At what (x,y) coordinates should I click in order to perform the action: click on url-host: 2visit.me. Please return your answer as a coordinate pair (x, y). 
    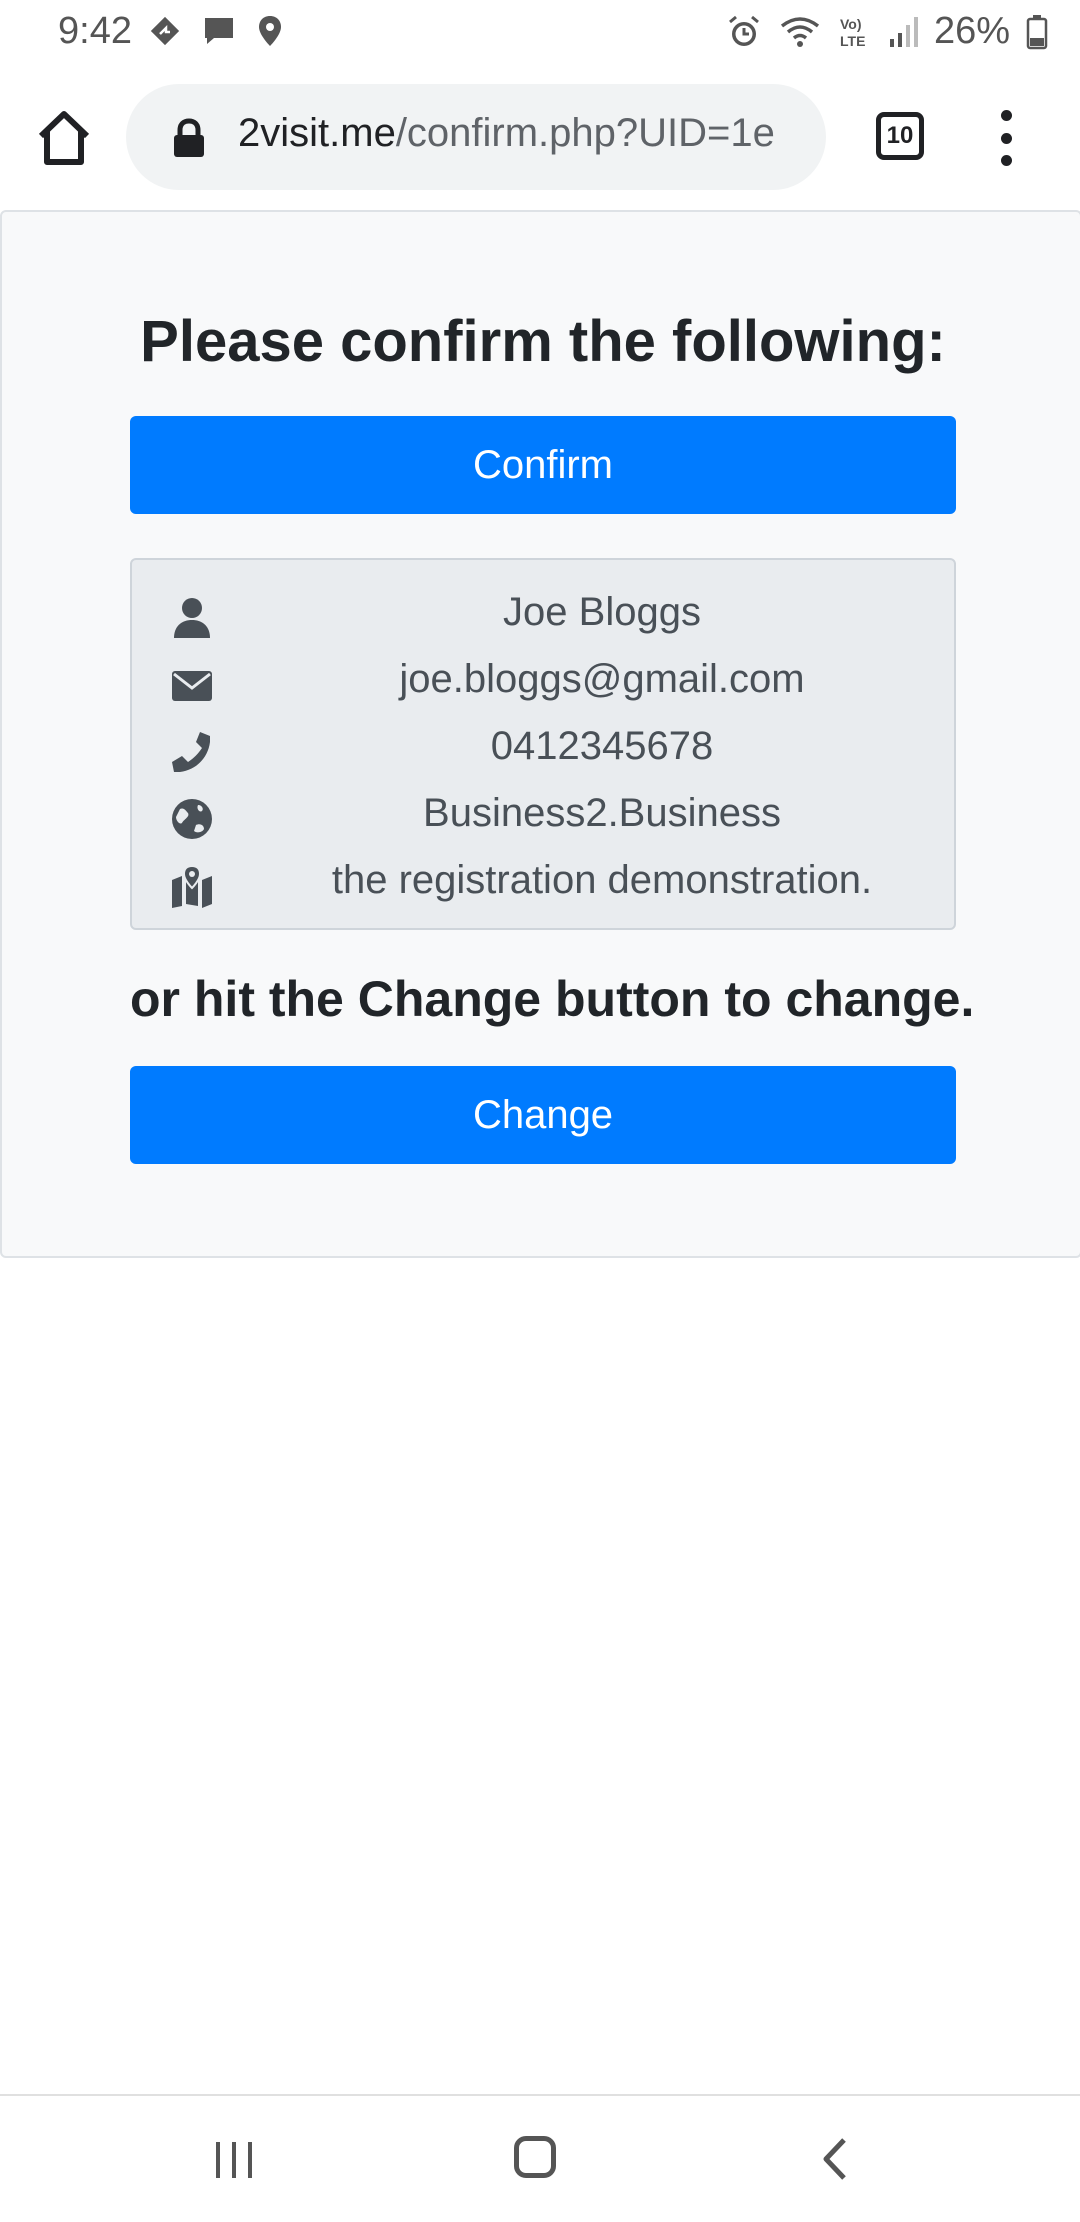
    Looking at the image, I should click on (317, 133).